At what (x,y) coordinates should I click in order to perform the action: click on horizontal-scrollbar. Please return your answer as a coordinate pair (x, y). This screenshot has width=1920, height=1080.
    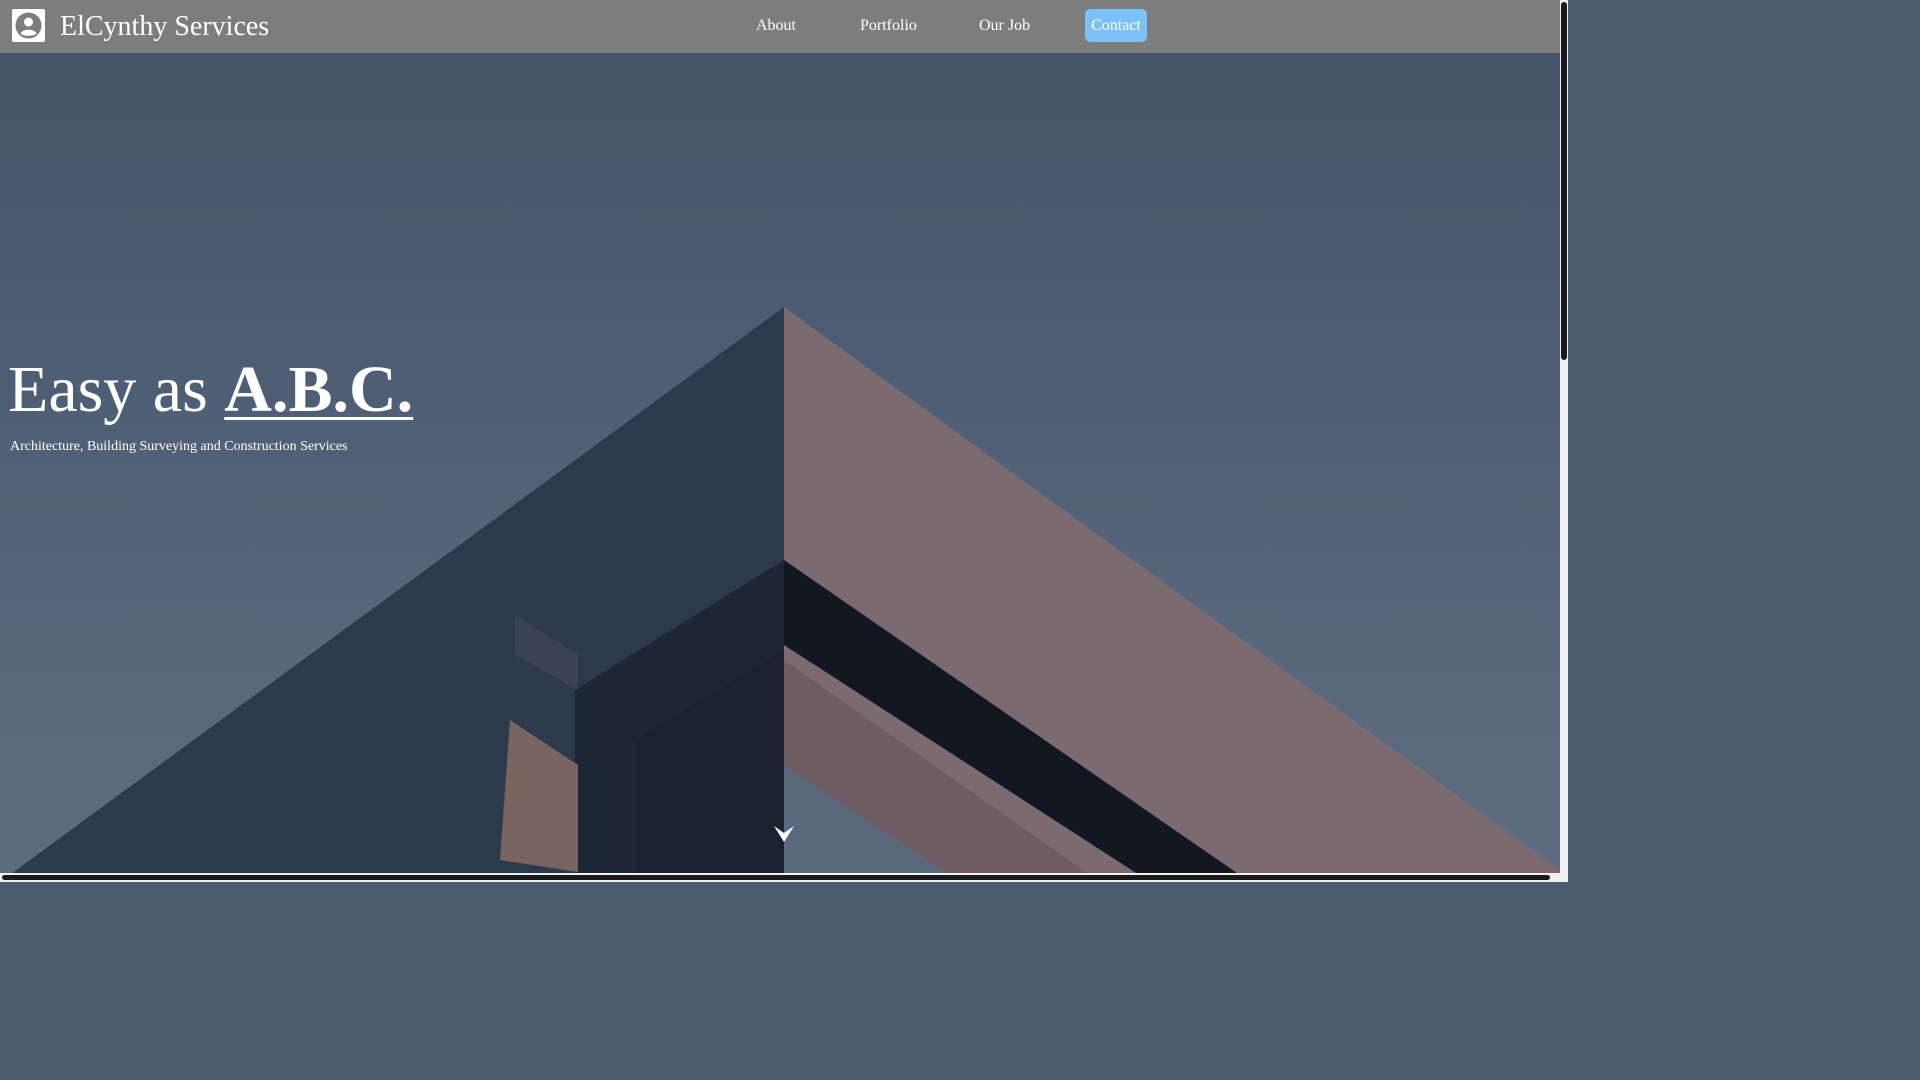
    Looking at the image, I should click on (780, 877).